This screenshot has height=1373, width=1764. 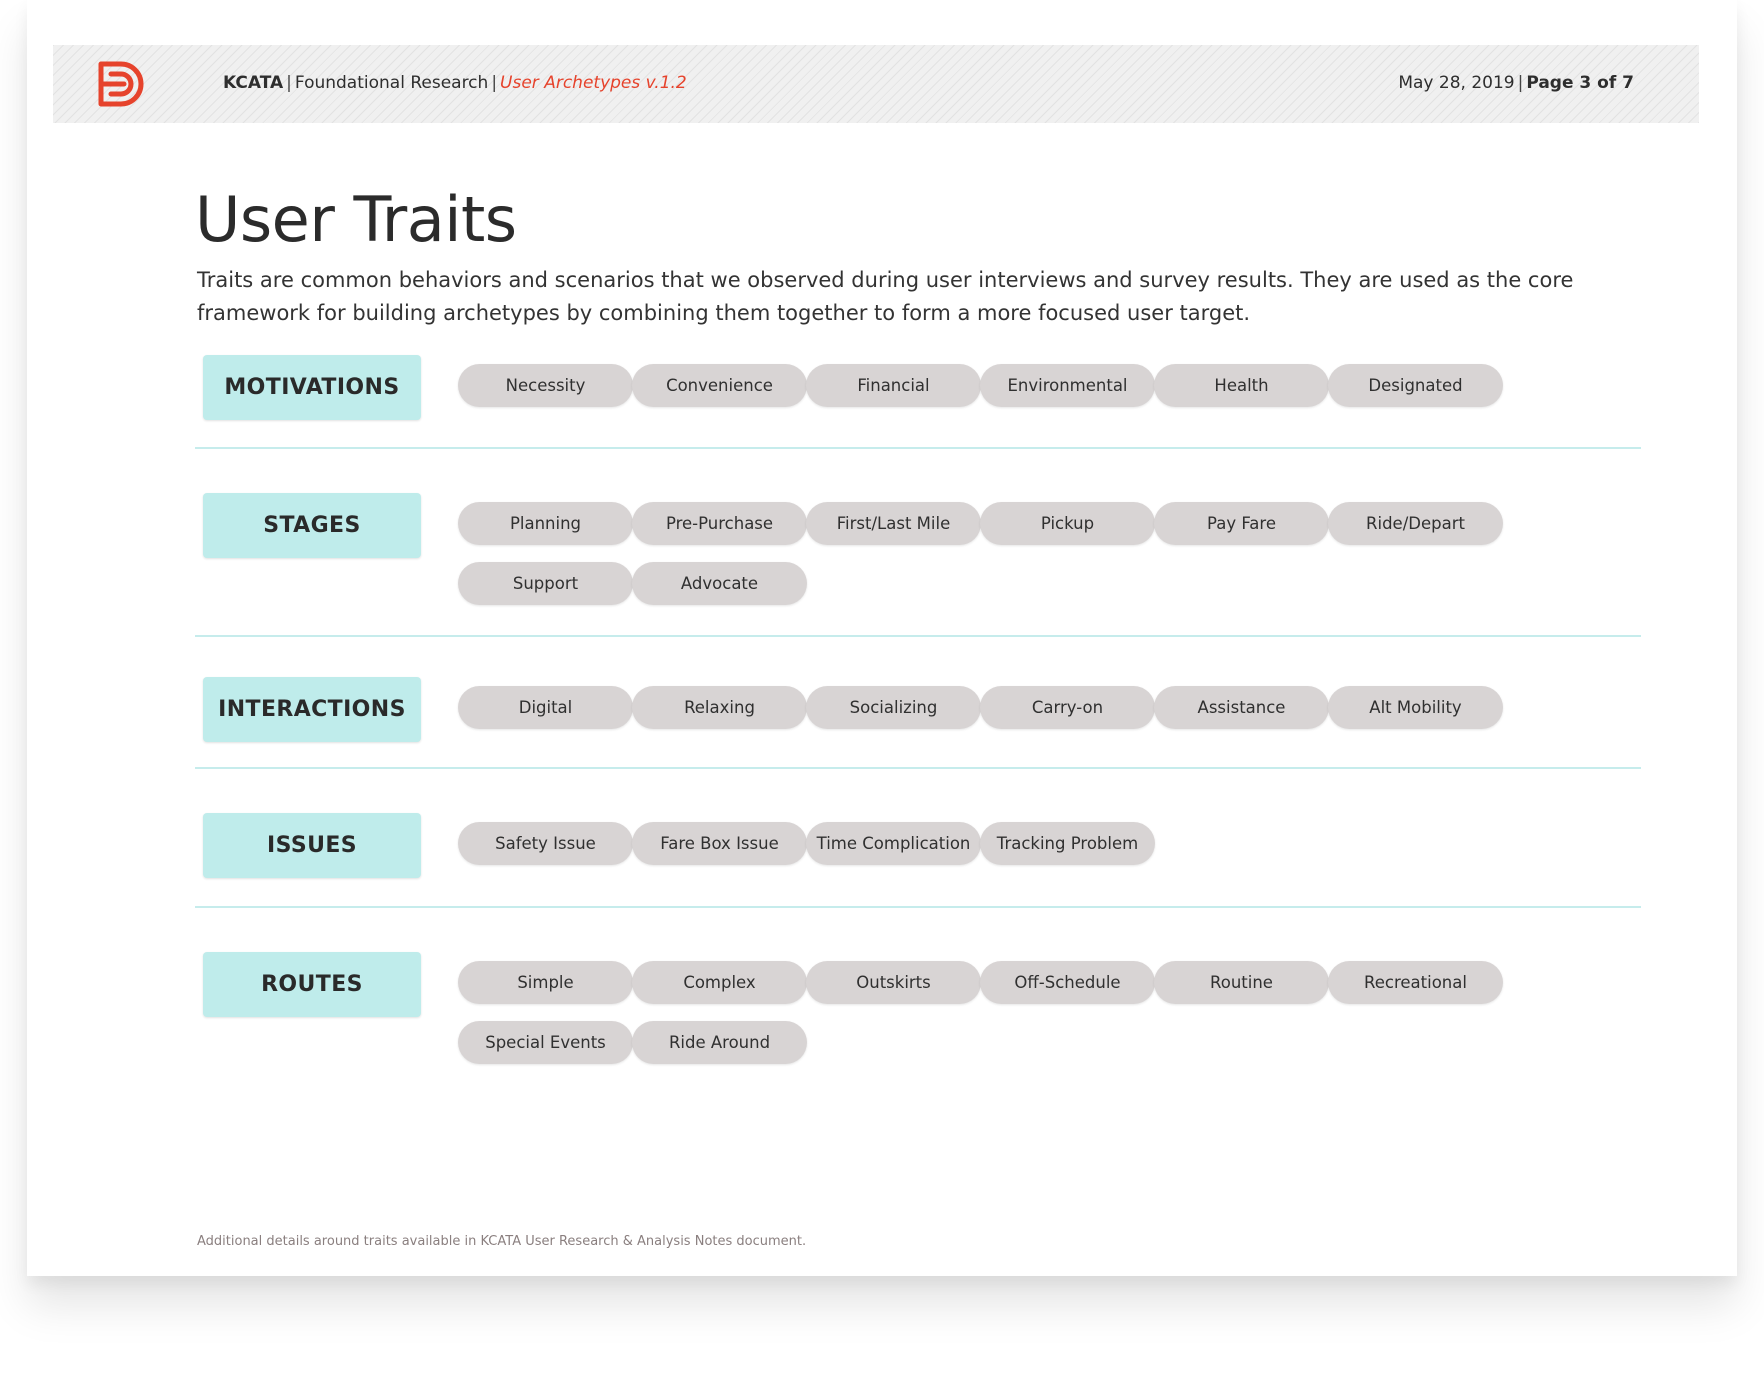 I want to click on trait-pill: Off-Schedule, so click(x=1067, y=982).